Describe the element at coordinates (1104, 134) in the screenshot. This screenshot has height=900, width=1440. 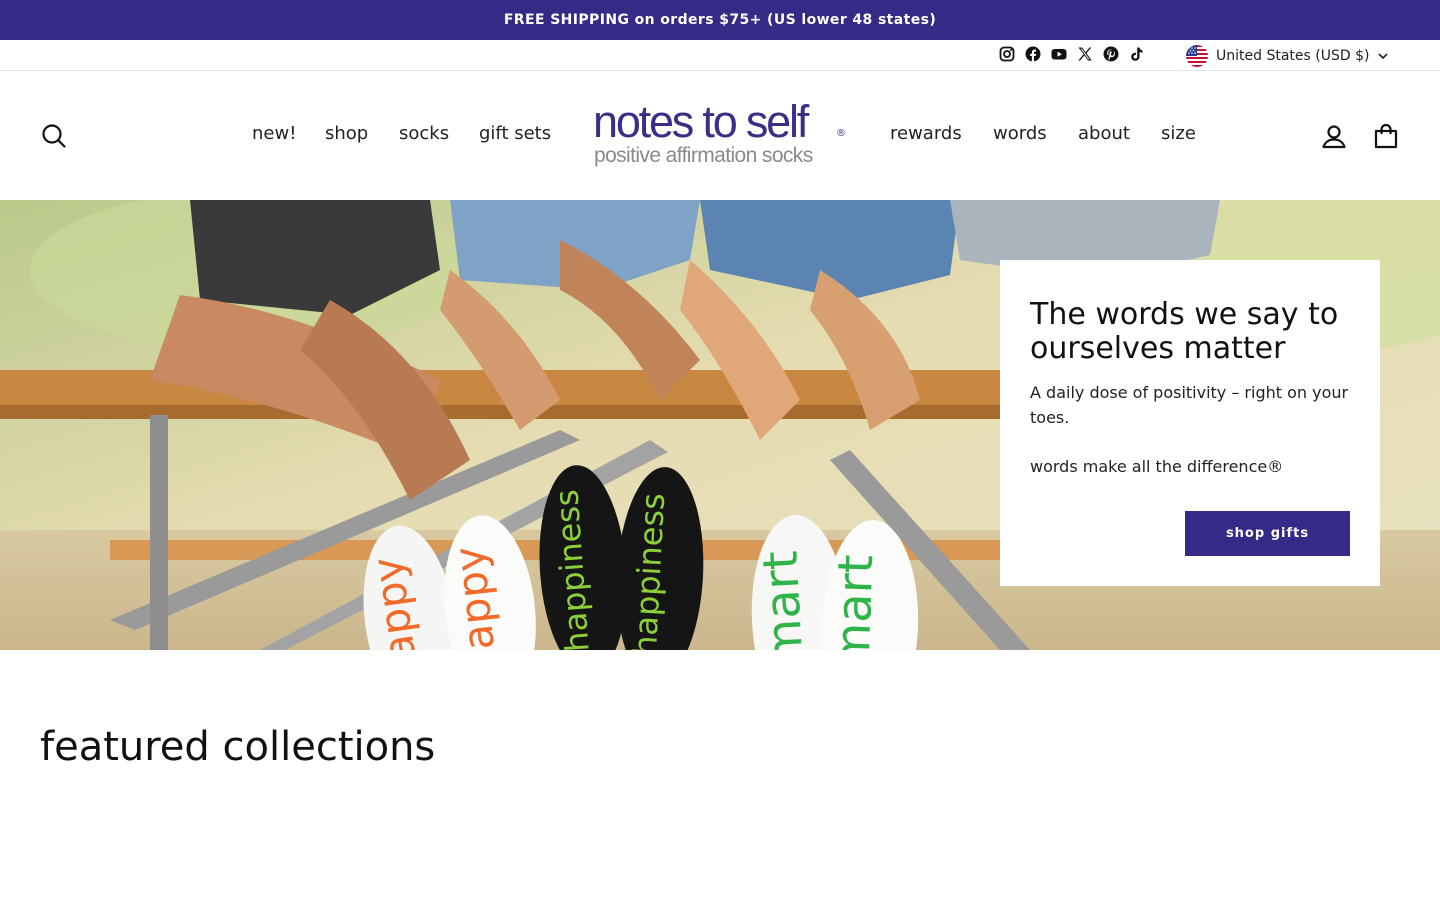
I see `nav-about: about` at that location.